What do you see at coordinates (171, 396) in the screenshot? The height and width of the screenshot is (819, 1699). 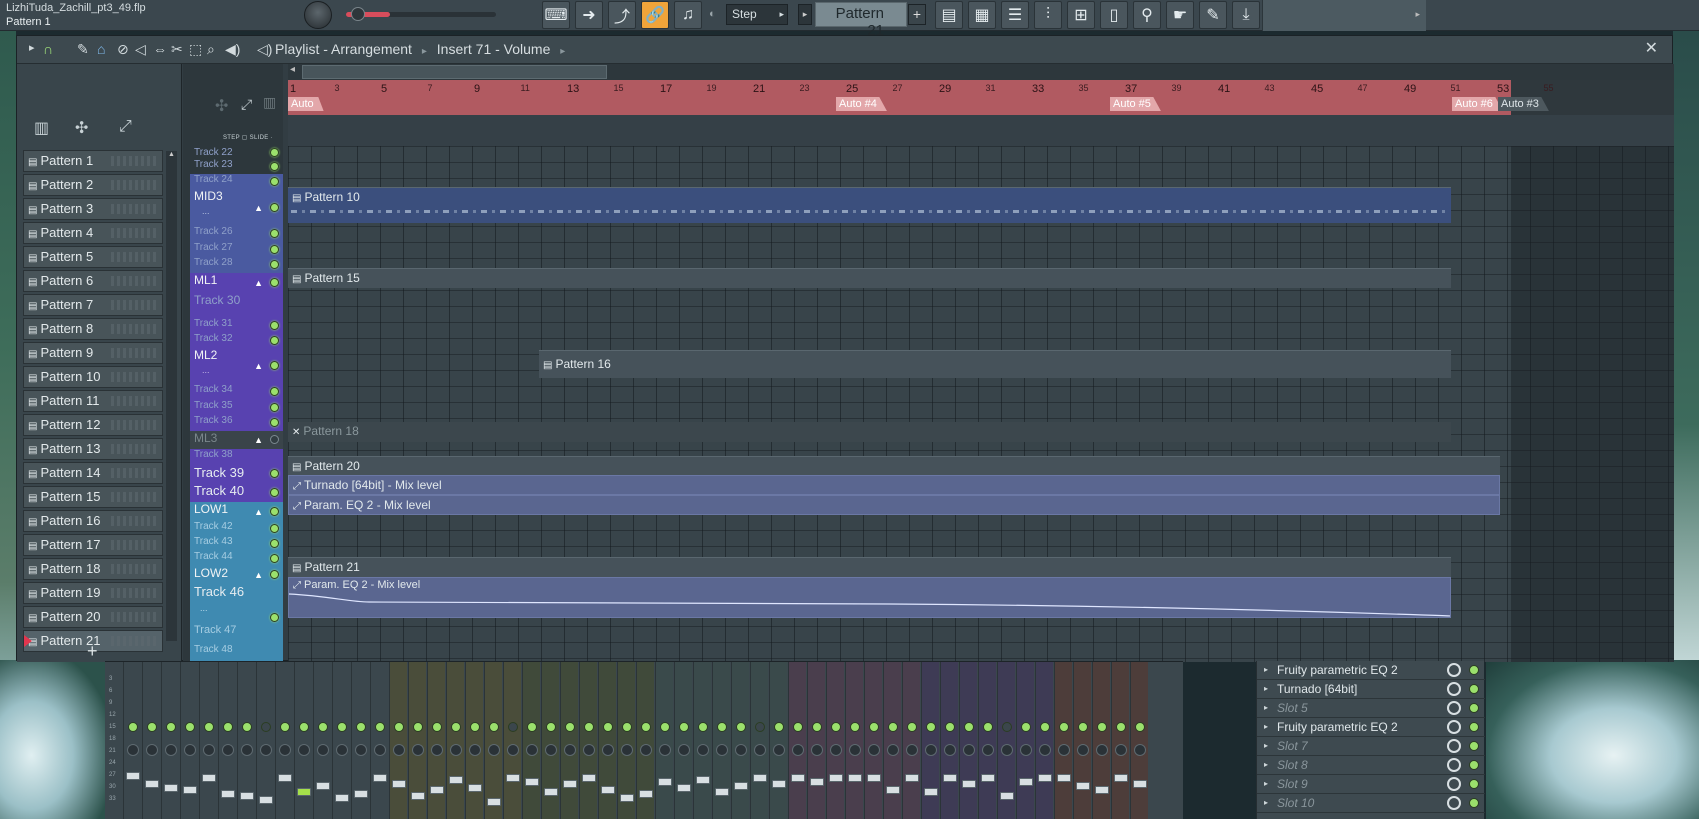 I see `picker-scrollbar: ▲` at bounding box center [171, 396].